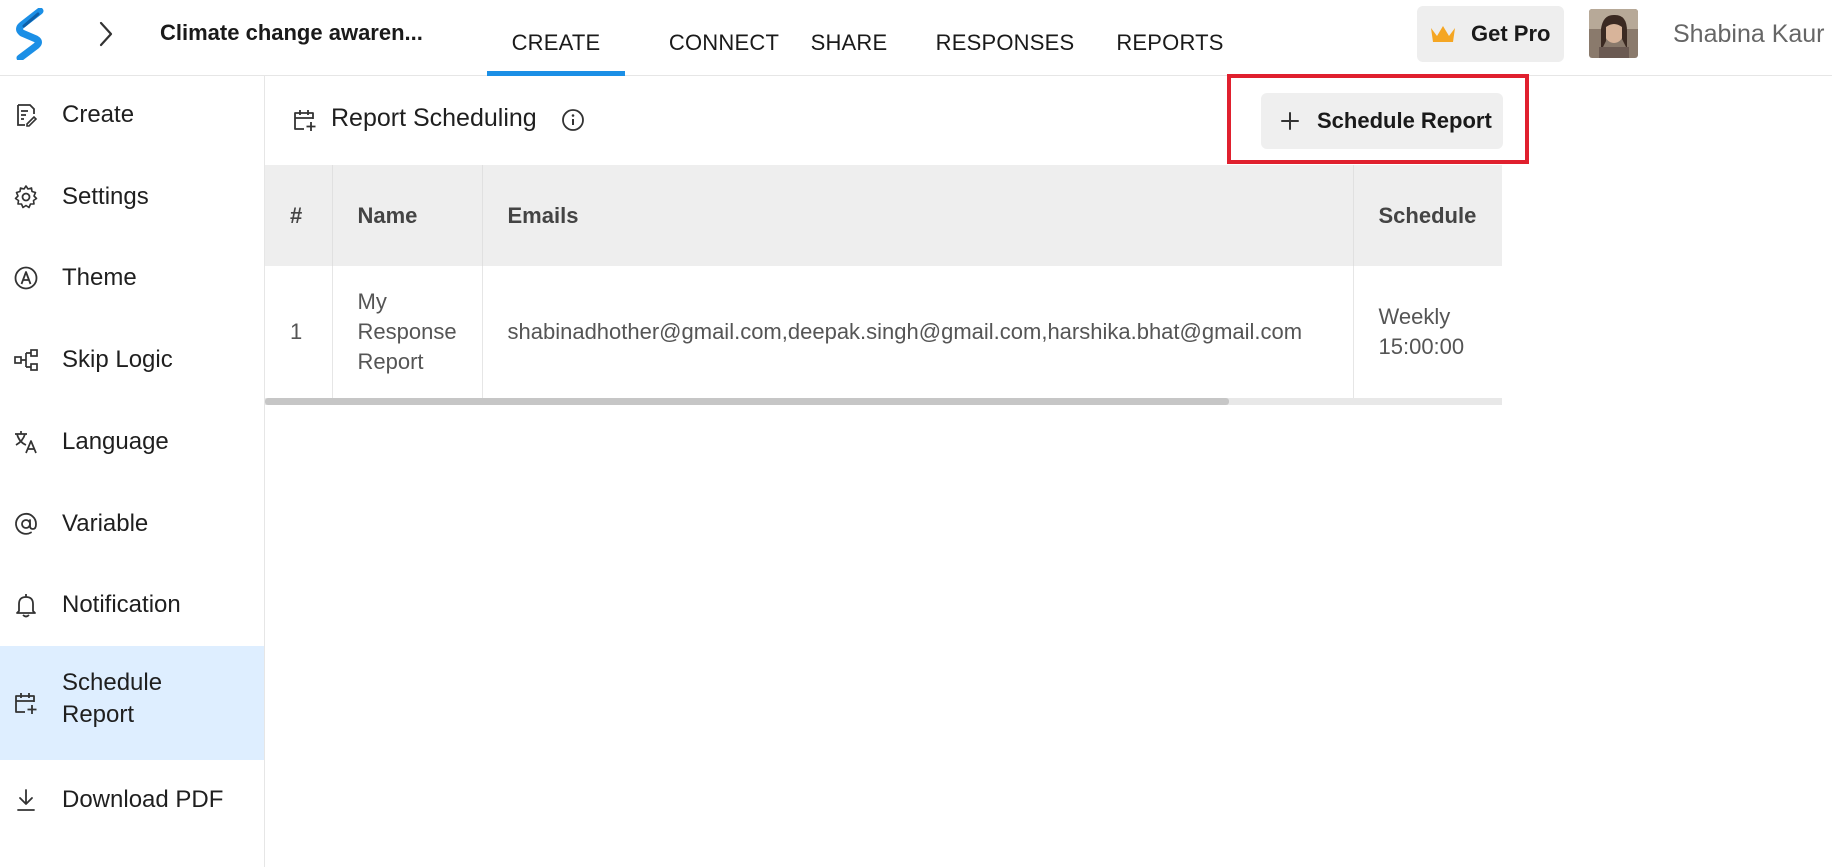 This screenshot has width=1832, height=867. What do you see at coordinates (105, 196) in the screenshot?
I see `sidebar-item-label: Settings` at bounding box center [105, 196].